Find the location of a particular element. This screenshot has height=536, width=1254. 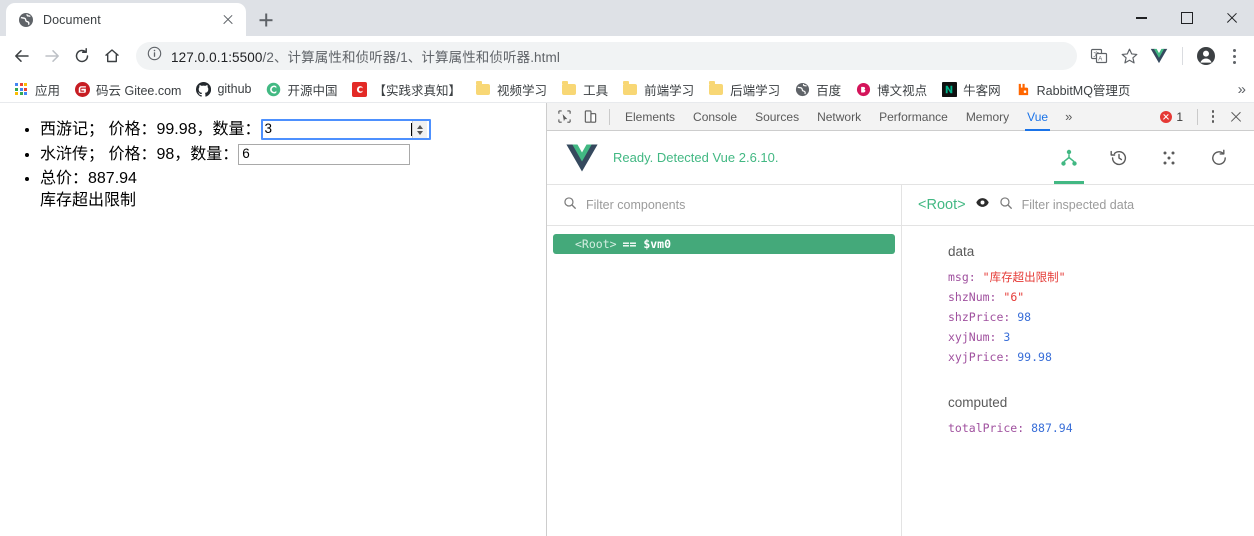

xyj-quantity-input: 3 is located at coordinates (345, 129).